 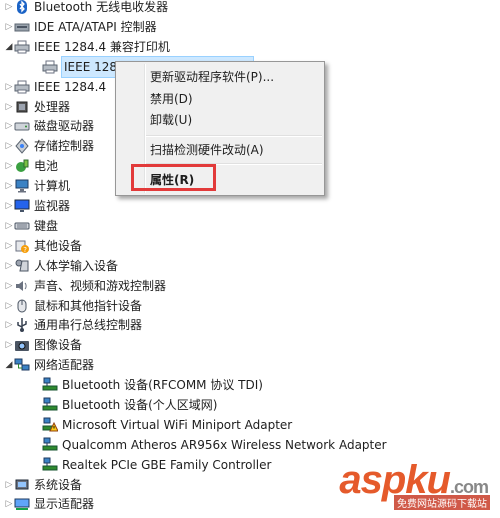 I want to click on tree-row: Microsoft Virtual WiFi Miniport Adapter, so click(x=250, y=425).